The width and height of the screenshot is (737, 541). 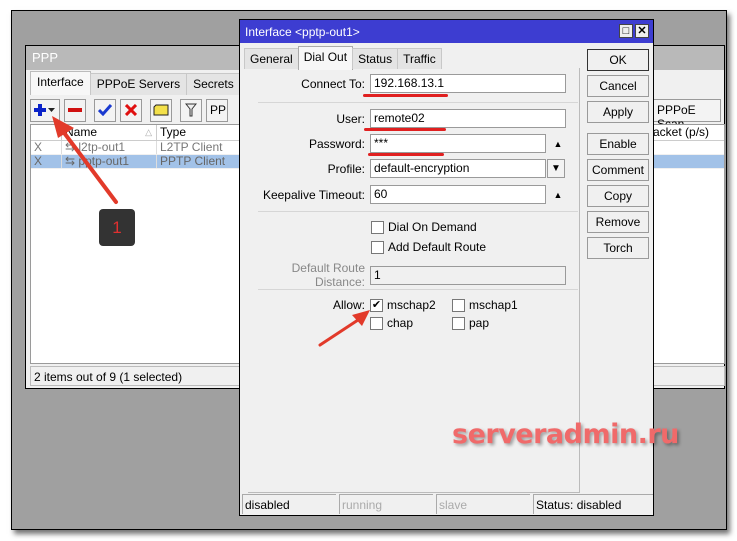 I want to click on default-route-distance-row: Default Route Distance: 1, so click(x=407, y=275).